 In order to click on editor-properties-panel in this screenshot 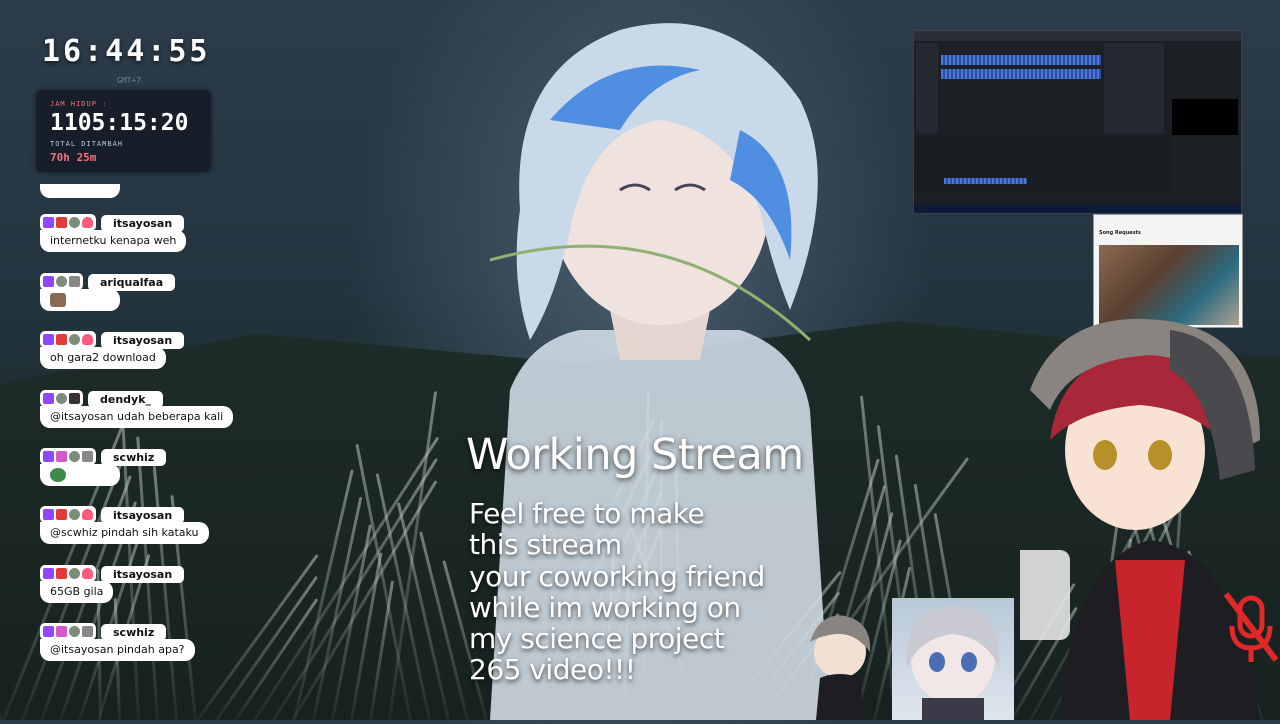, I will do `click(1134, 88)`.